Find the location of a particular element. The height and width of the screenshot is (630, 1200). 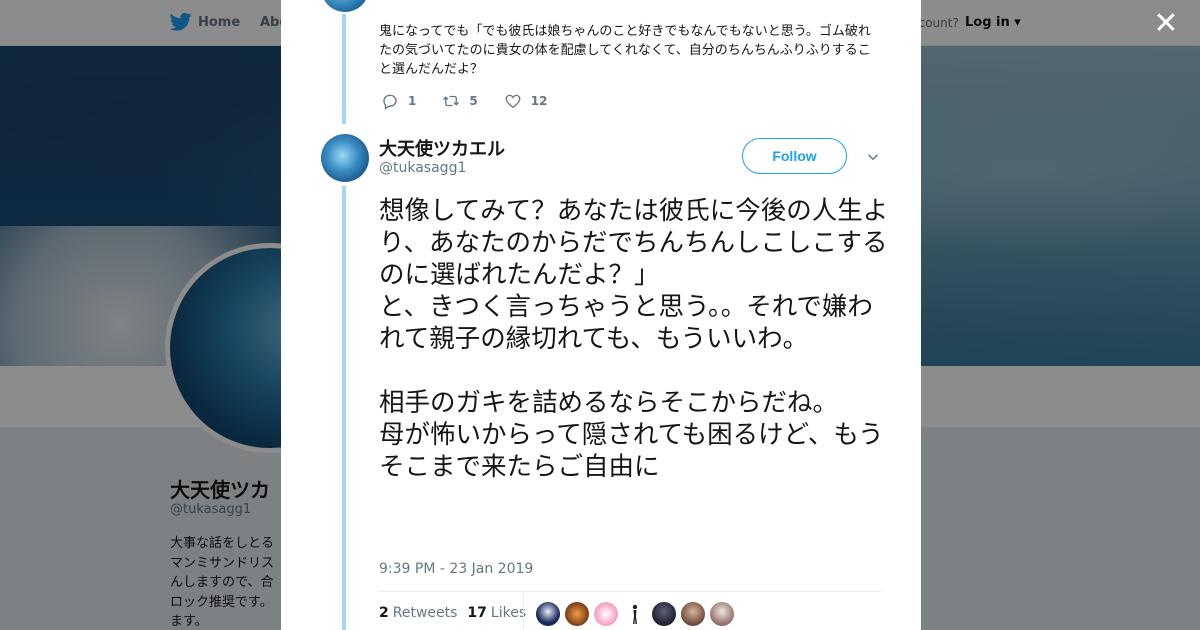

retweet-total: 2 is located at coordinates (384, 613).